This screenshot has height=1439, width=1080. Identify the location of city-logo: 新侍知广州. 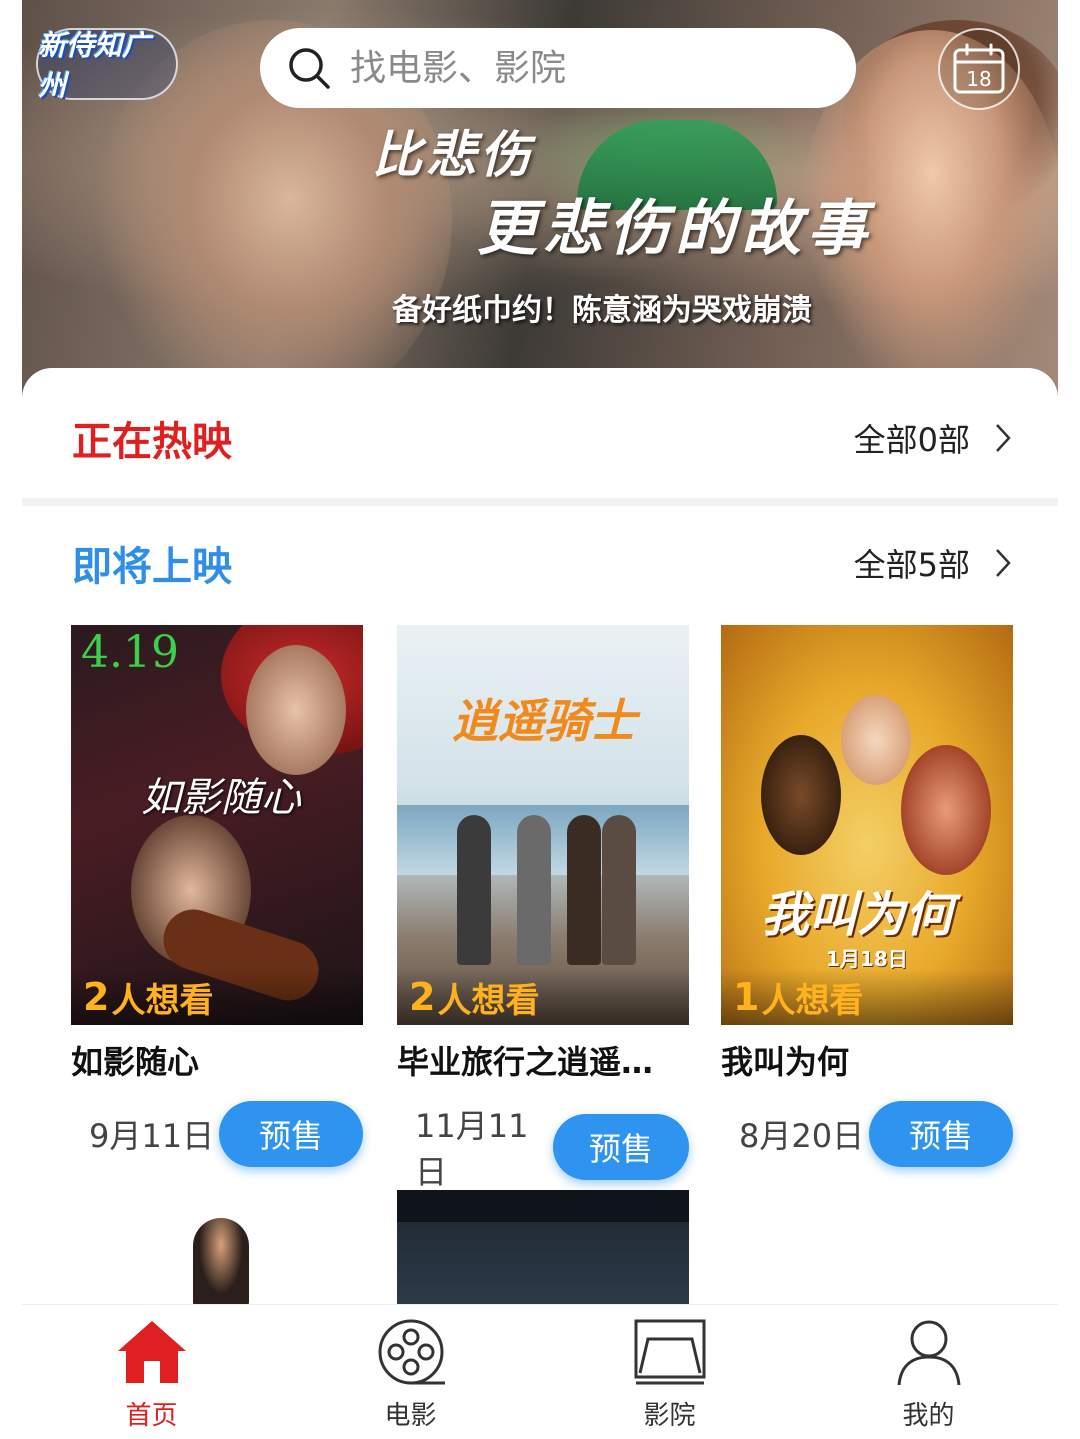
(107, 65).